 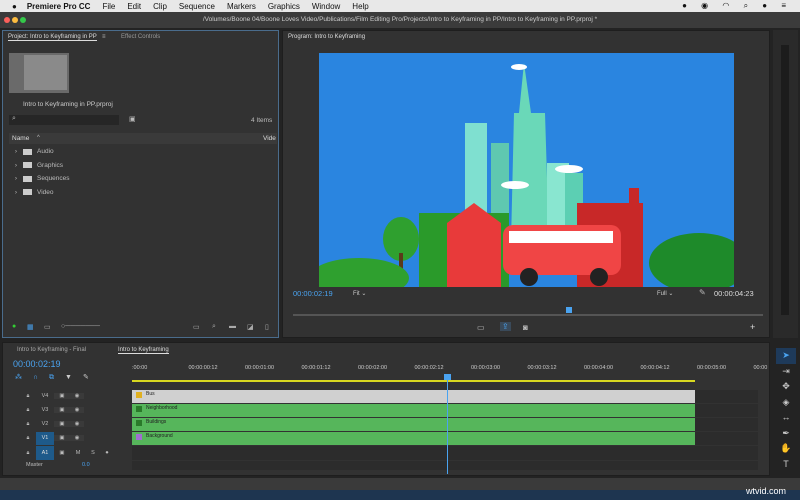 What do you see at coordinates (52, 37) in the screenshot?
I see `tab-project: Project: Intro to Keyframing in PP` at bounding box center [52, 37].